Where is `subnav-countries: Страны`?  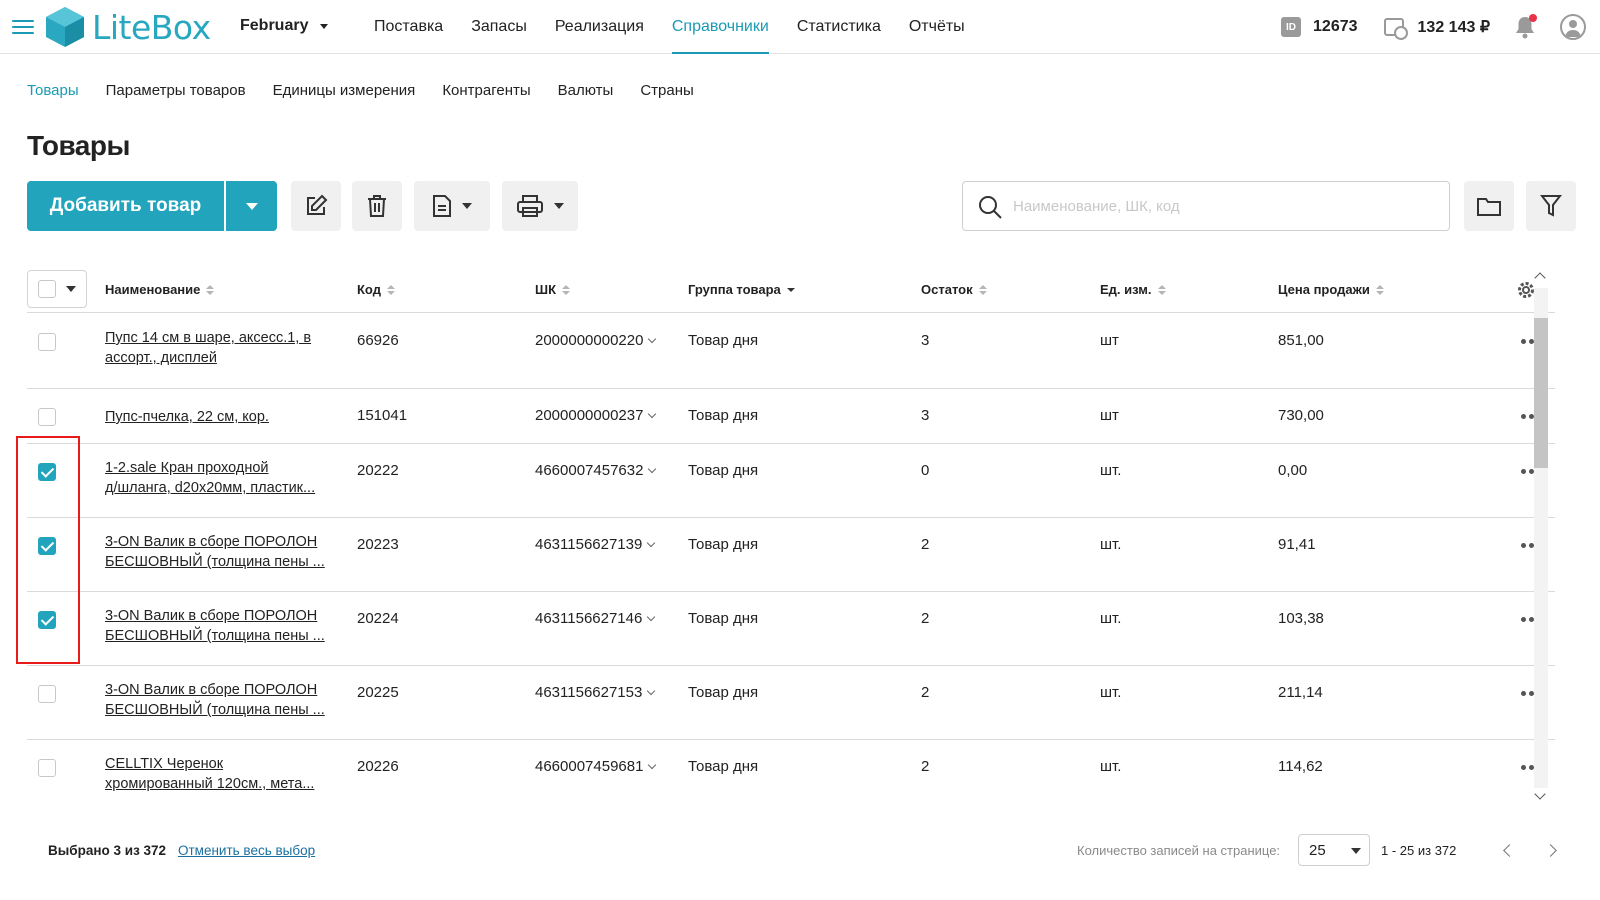
subnav-countries: Страны is located at coordinates (666, 90).